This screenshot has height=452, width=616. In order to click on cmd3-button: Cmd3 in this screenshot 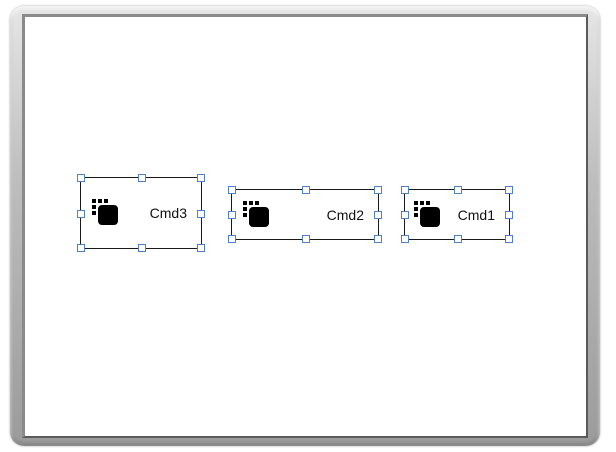, I will do `click(141, 213)`.